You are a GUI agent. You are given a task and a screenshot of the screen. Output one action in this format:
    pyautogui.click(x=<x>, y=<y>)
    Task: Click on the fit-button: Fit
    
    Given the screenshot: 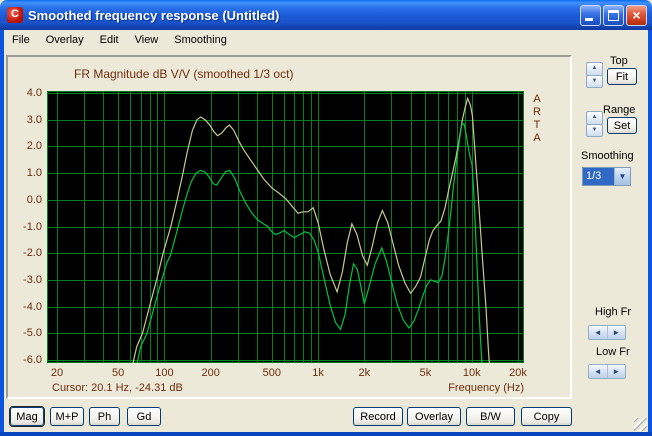 What is the action you would take?
    pyautogui.click(x=622, y=76)
    